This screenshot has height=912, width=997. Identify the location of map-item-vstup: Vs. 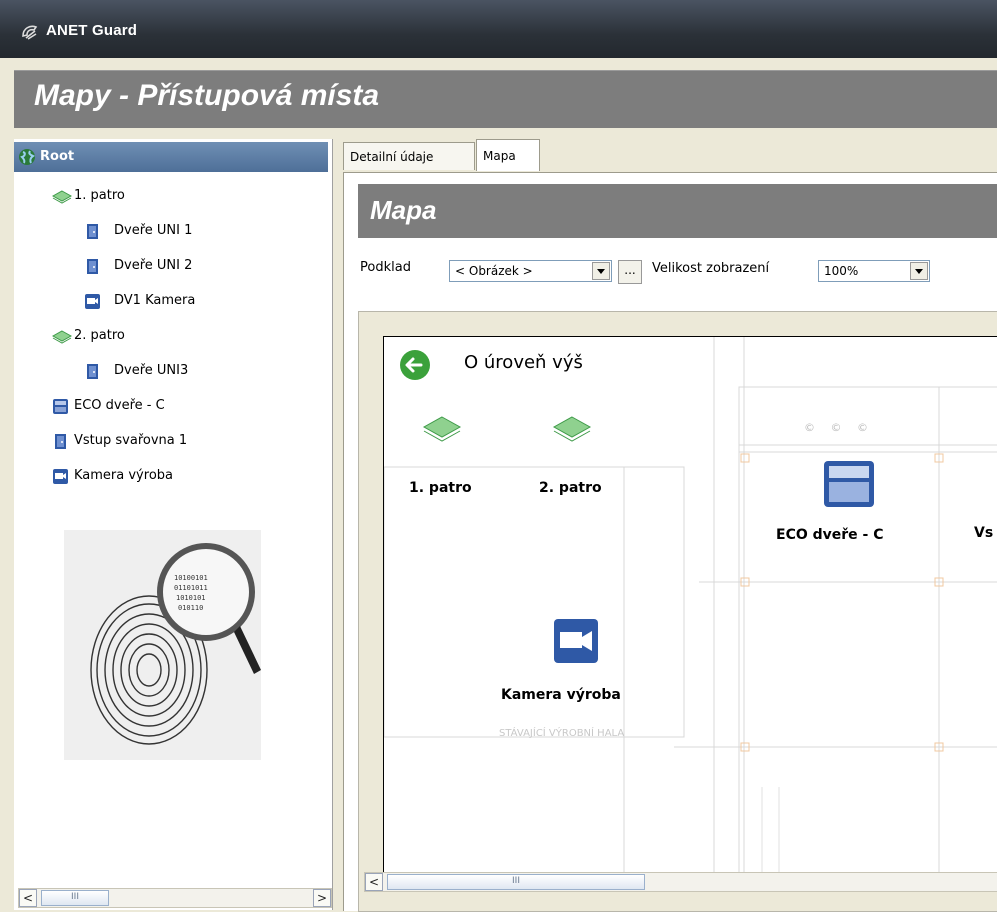
(983, 533).